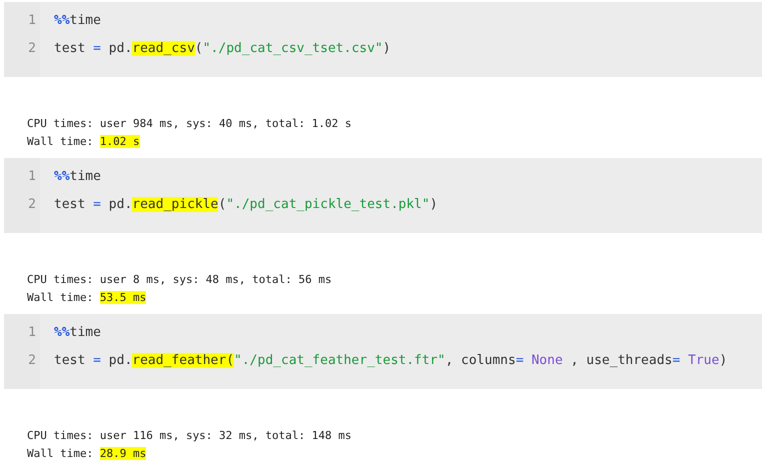 The image size is (762, 467). What do you see at coordinates (190, 124) in the screenshot?
I see `output-line: CPU times: user 984 ms, sys: 40 ms, total: 1.02 s` at bounding box center [190, 124].